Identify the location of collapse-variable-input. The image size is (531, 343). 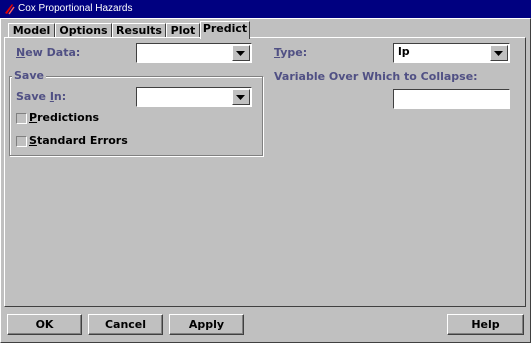
(451, 99).